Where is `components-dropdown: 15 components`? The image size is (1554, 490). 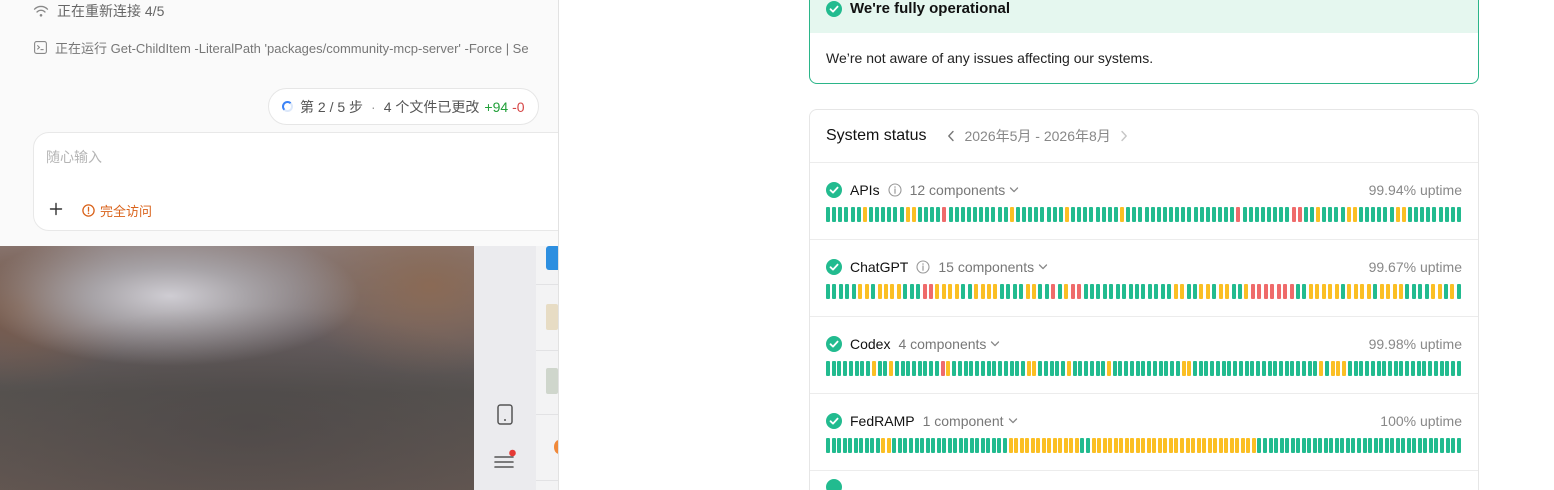 components-dropdown: 15 components is located at coordinates (993, 267).